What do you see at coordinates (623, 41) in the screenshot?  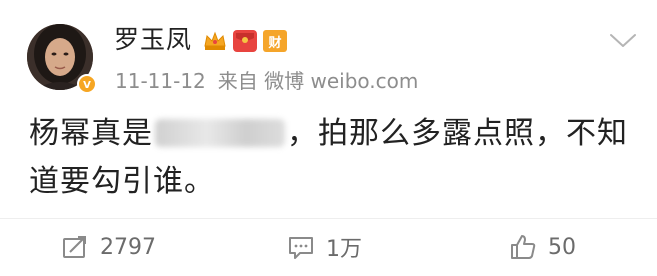 I see `chevron-down-icon` at bounding box center [623, 41].